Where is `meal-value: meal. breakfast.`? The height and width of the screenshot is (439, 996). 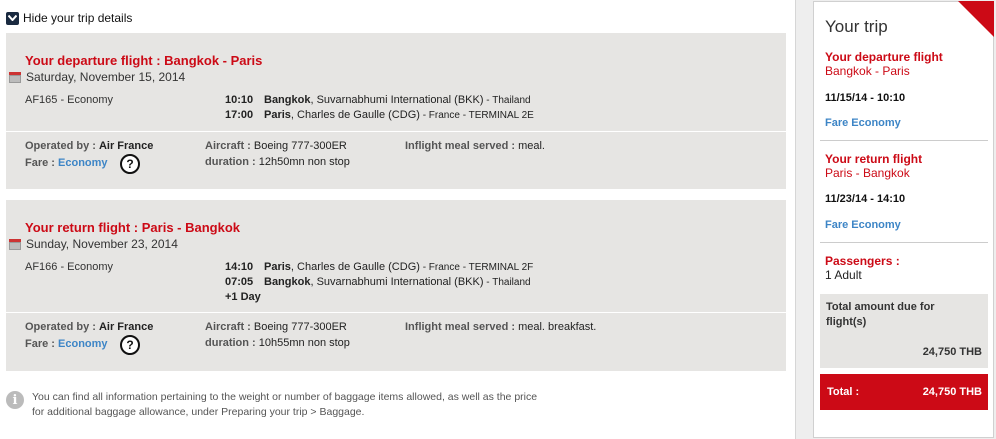
meal-value: meal. breakfast. is located at coordinates (557, 327).